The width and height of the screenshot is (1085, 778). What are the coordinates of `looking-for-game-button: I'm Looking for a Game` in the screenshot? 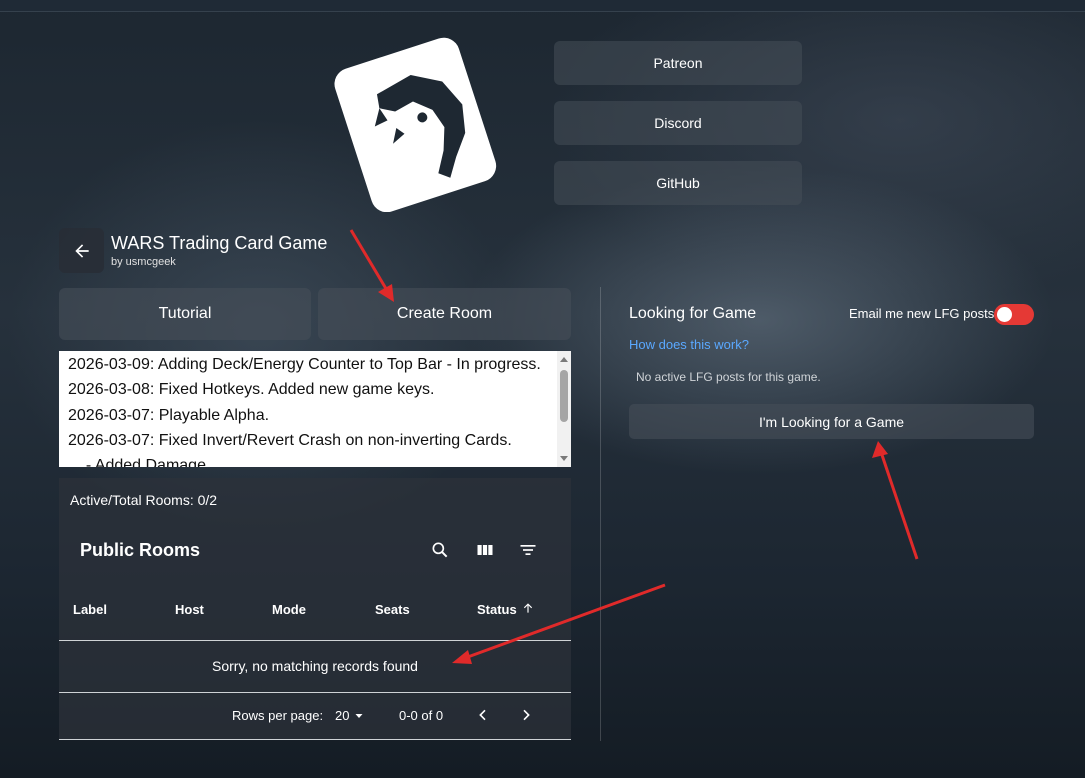 It's located at (831, 421).